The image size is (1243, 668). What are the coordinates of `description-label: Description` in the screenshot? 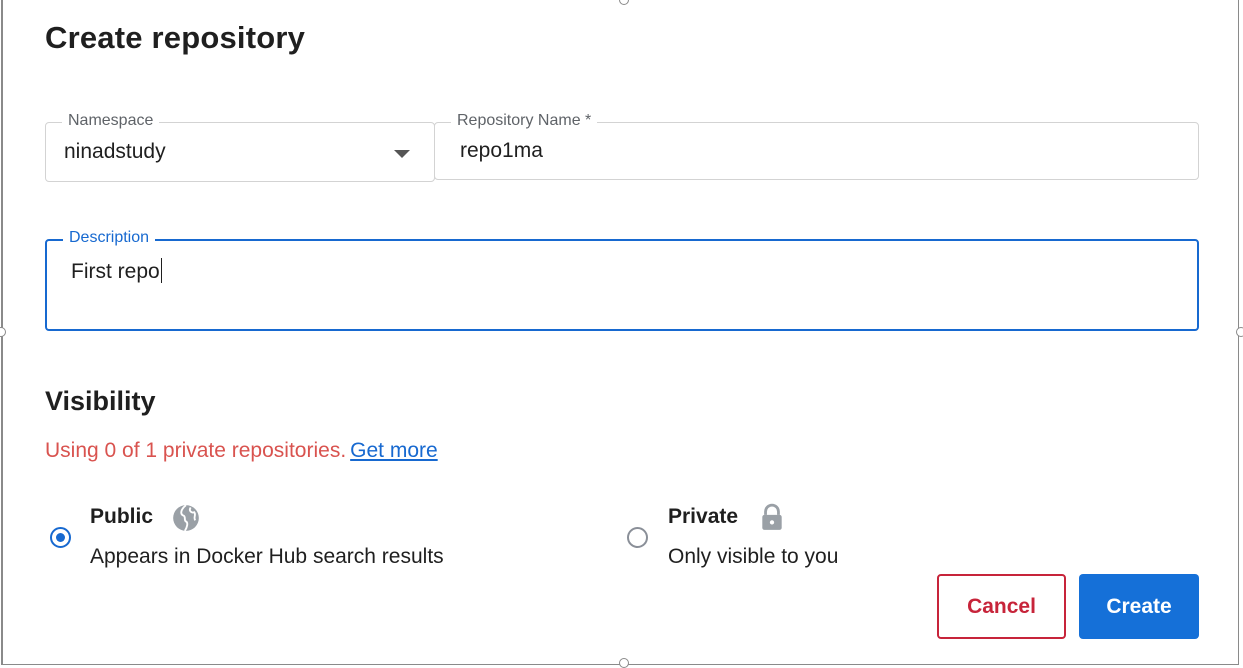 It's located at (109, 238).